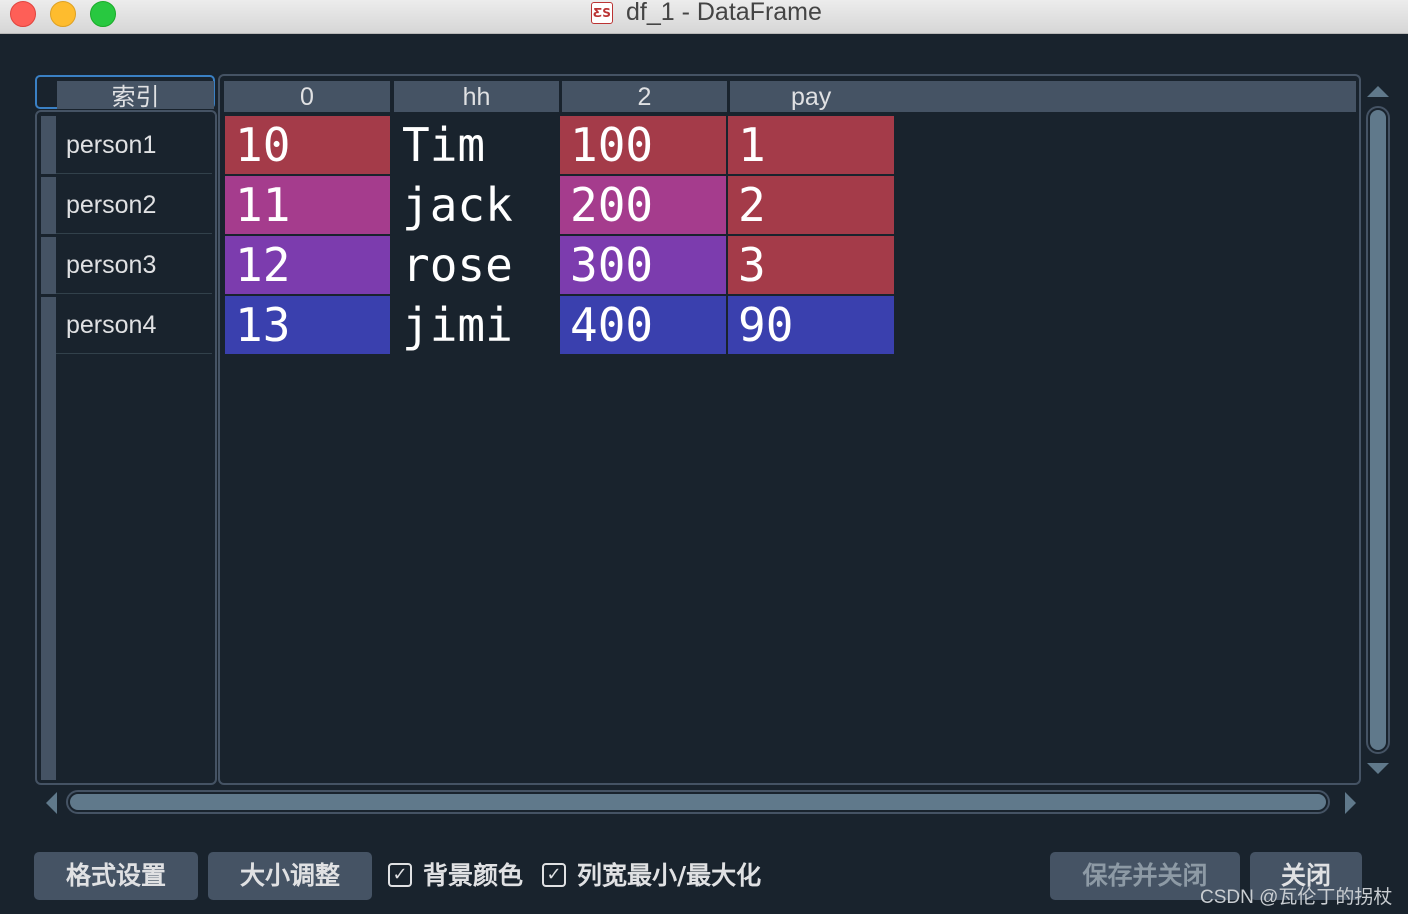  Describe the element at coordinates (1378, 91) in the screenshot. I see `scroll-up-arrow-icon` at that location.